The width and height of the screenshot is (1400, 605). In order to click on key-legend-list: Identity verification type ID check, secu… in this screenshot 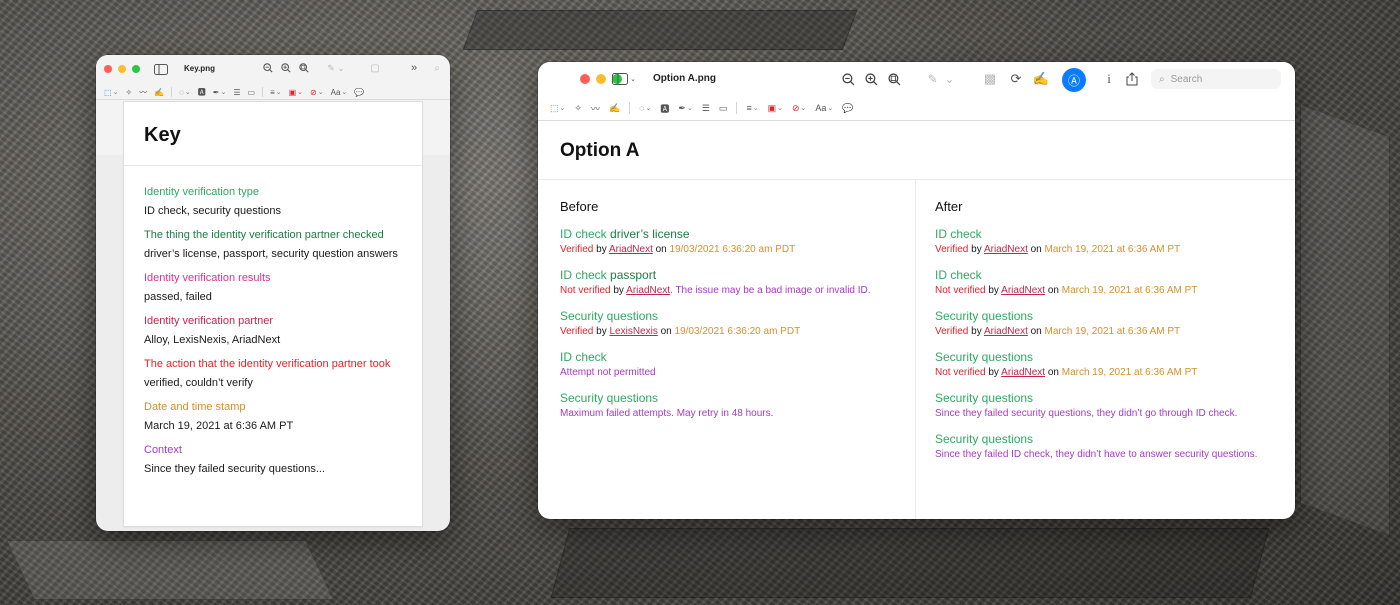, I will do `click(280, 335)`.